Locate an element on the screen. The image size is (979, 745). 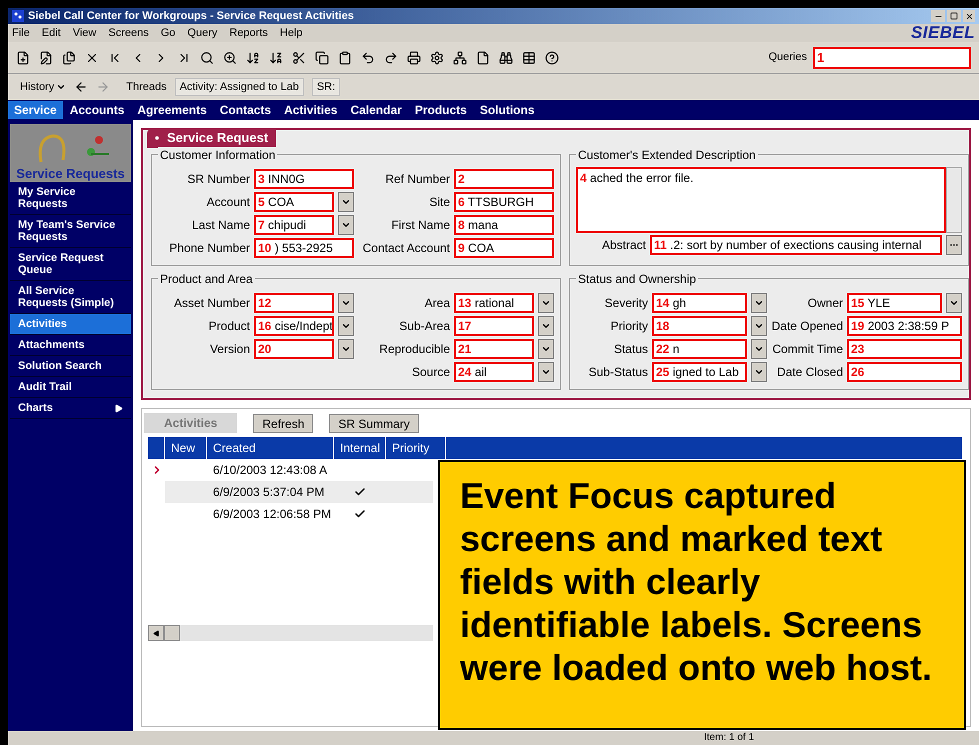
sidebar-item: Attachments is located at coordinates (70, 345).